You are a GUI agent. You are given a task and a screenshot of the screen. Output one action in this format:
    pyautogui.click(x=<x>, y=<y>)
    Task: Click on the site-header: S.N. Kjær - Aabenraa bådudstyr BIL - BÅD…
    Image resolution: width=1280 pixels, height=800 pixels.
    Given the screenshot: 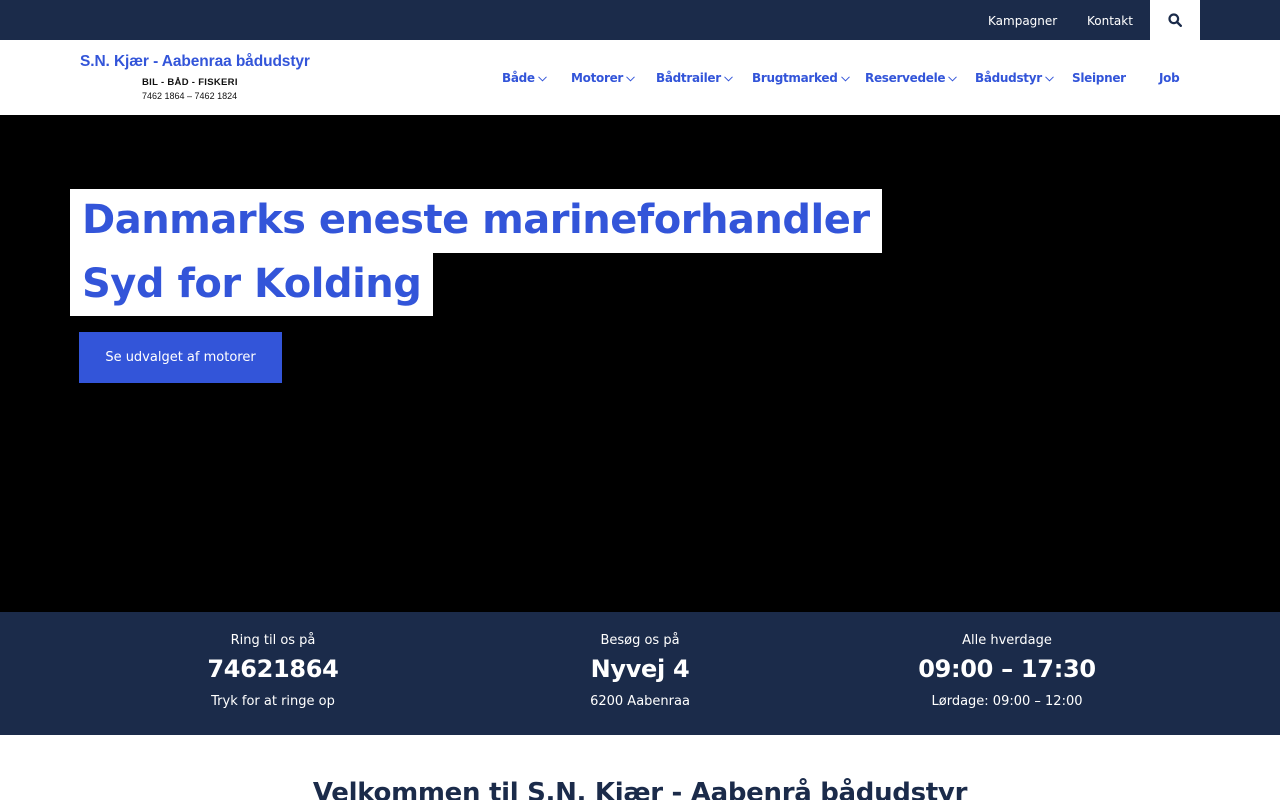 What is the action you would take?
    pyautogui.click(x=640, y=77)
    